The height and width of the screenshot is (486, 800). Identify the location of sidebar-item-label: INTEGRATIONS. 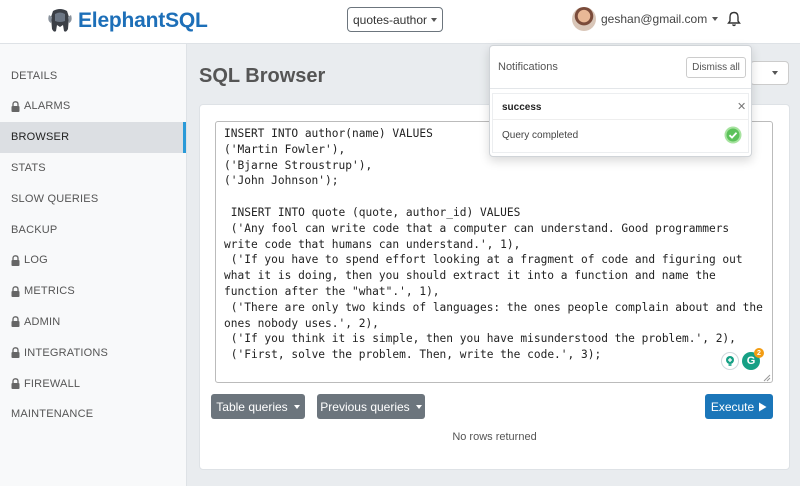
(66, 352).